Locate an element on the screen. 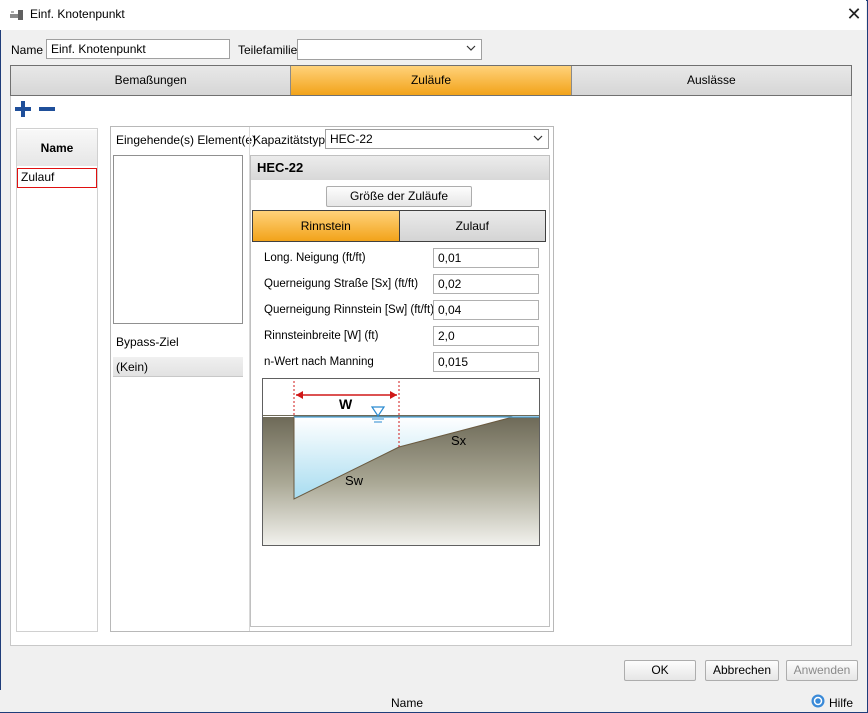 The image size is (868, 713). set-inlet-size-button: Größe der Zuläufe festlegen is located at coordinates (399, 204).